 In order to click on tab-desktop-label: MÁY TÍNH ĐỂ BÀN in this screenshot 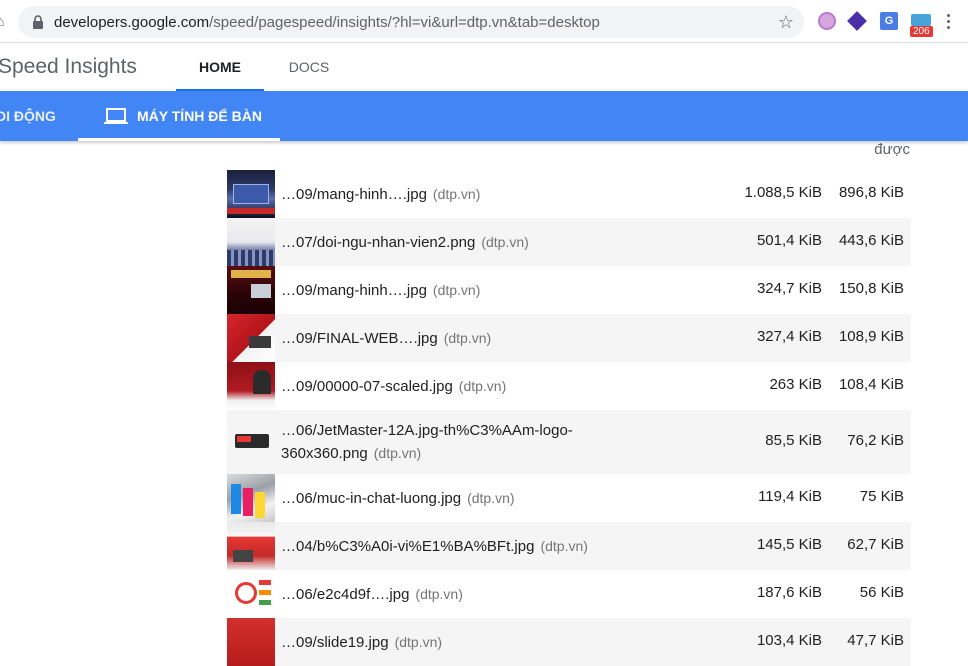, I will do `click(199, 116)`.